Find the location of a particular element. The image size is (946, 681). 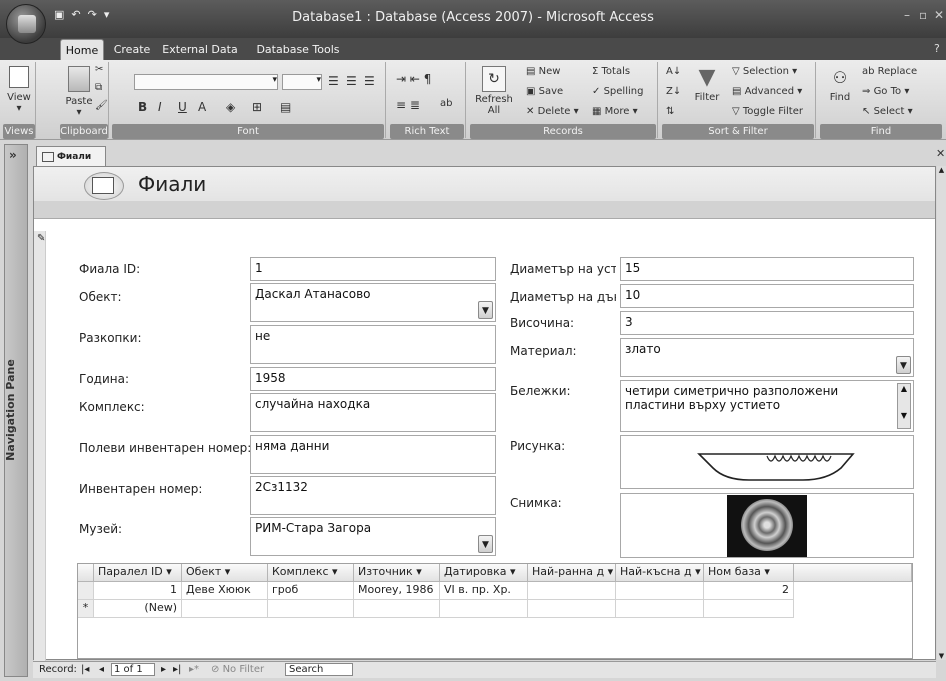

list-icon: ≡ ≣ is located at coordinates (408, 105).